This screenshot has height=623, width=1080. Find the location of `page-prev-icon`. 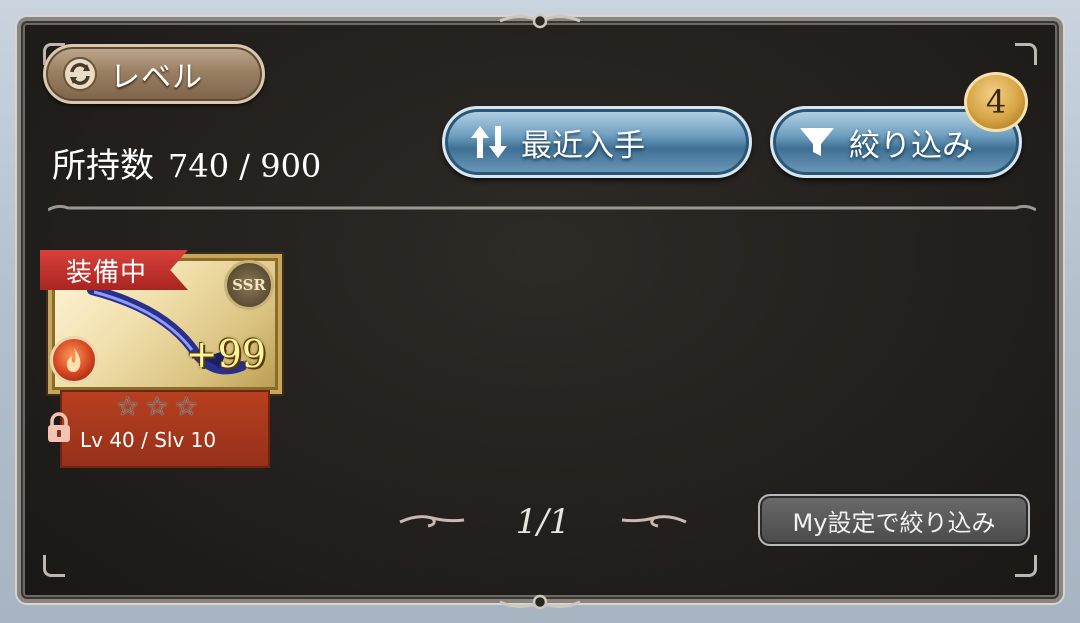

page-prev-icon is located at coordinates (432, 522).